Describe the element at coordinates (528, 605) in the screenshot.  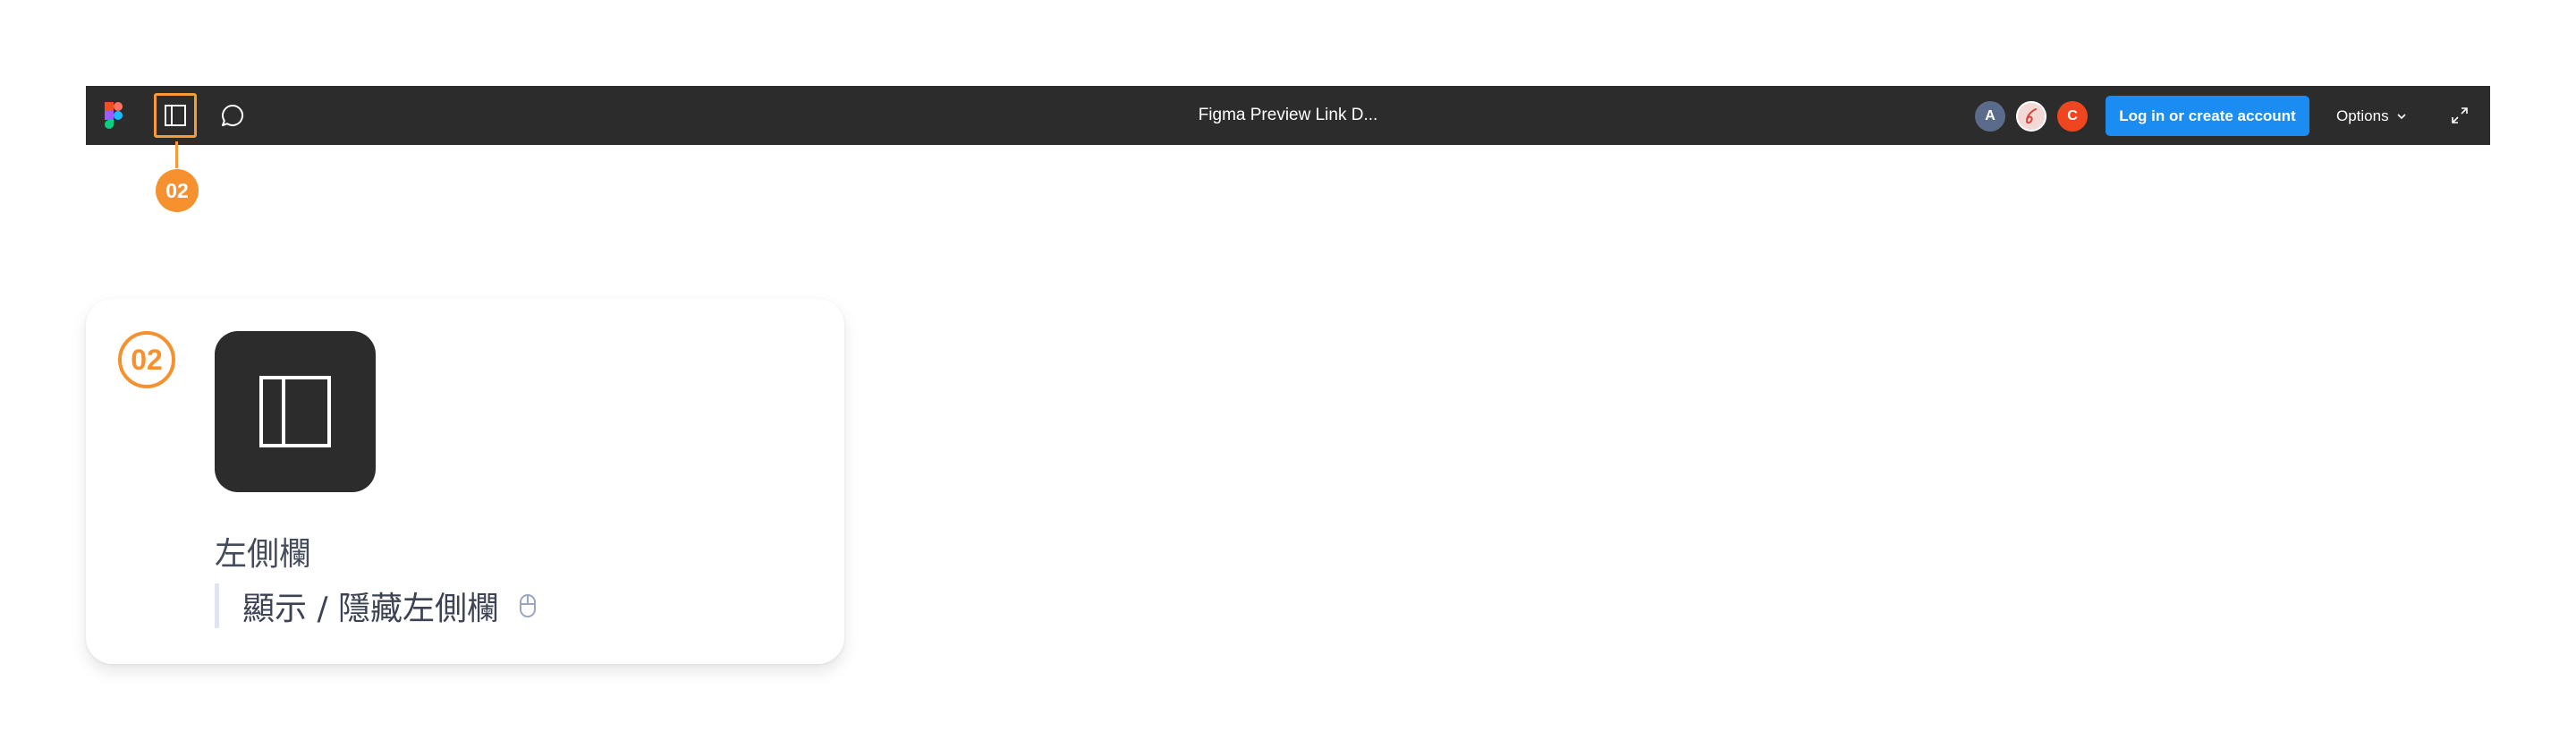
I see `mouse-icon` at that location.